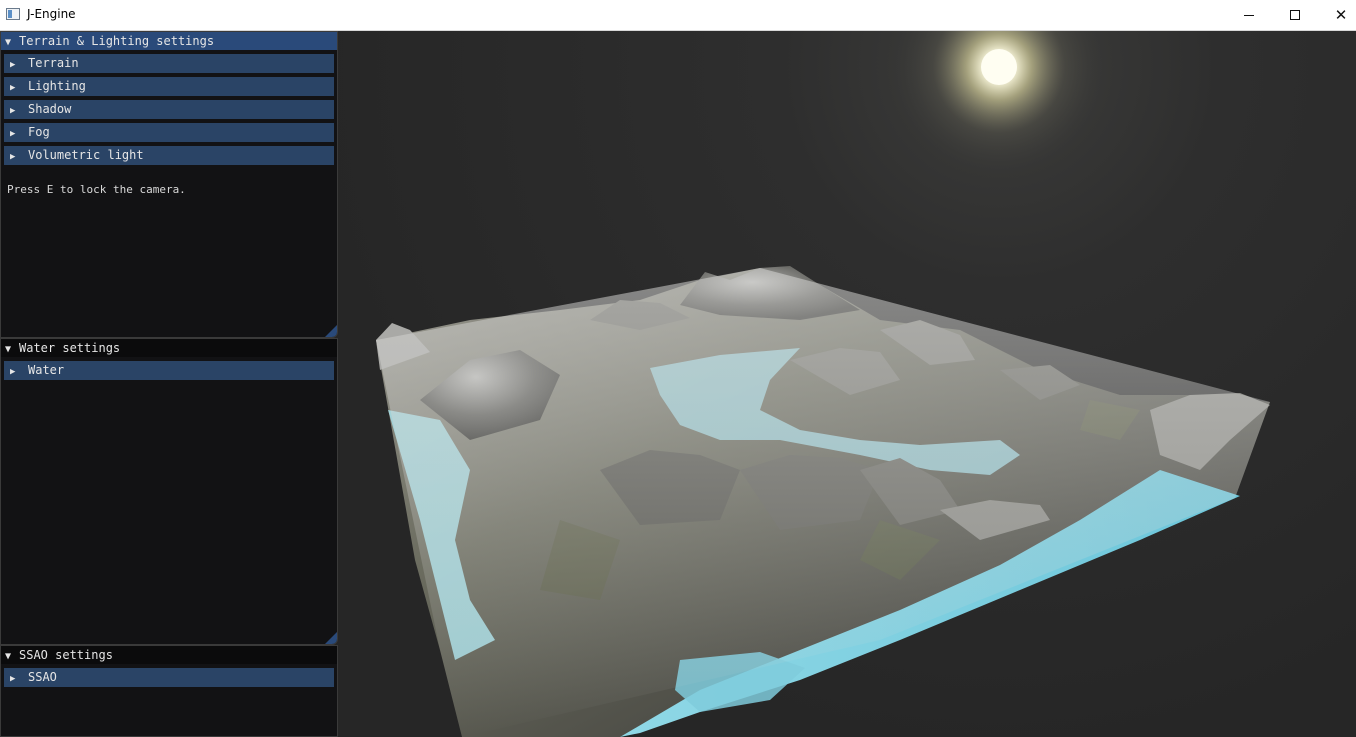 This screenshot has height=737, width=1356. I want to click on section-label: SSAO, so click(42, 677).